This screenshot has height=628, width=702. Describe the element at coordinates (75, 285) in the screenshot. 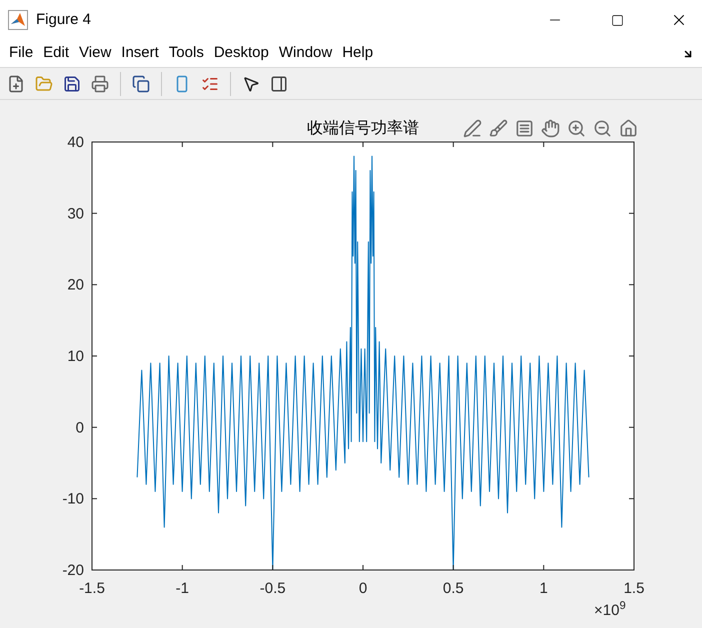

I see `y-tick-label: 20` at that location.